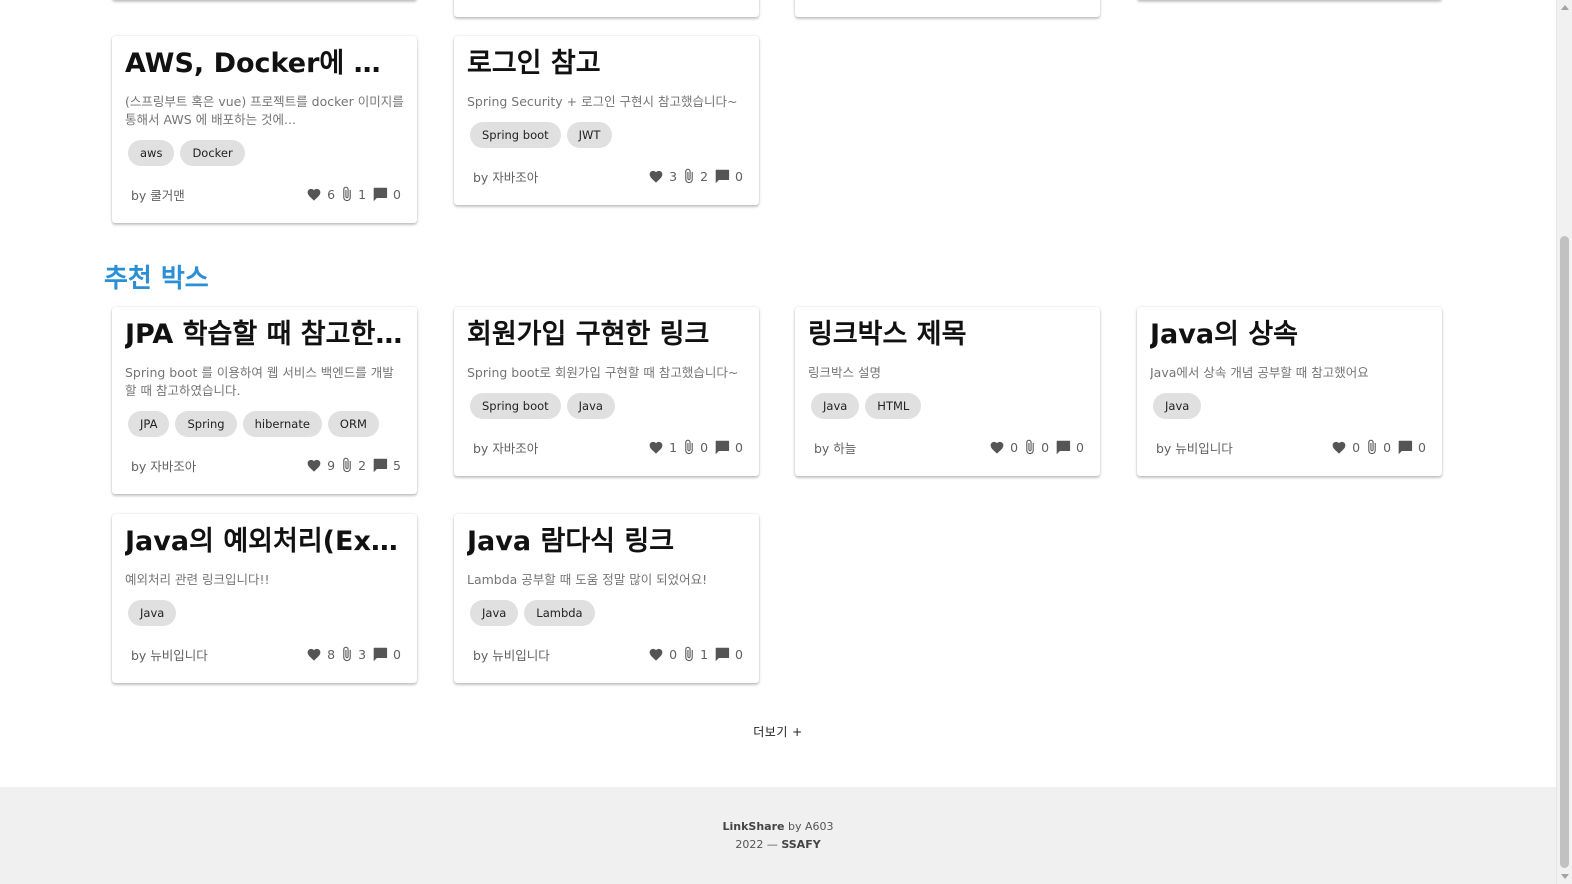  Describe the element at coordinates (673, 447) in the screenshot. I see `like-count: 1` at that location.